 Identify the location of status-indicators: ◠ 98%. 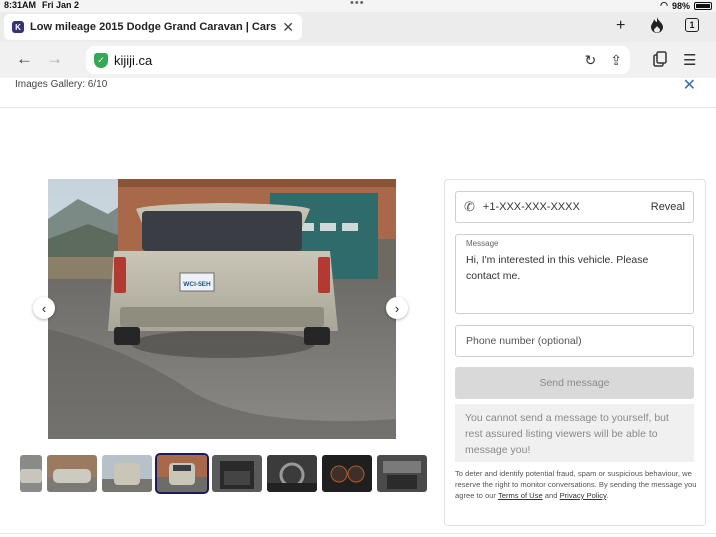
(686, 5).